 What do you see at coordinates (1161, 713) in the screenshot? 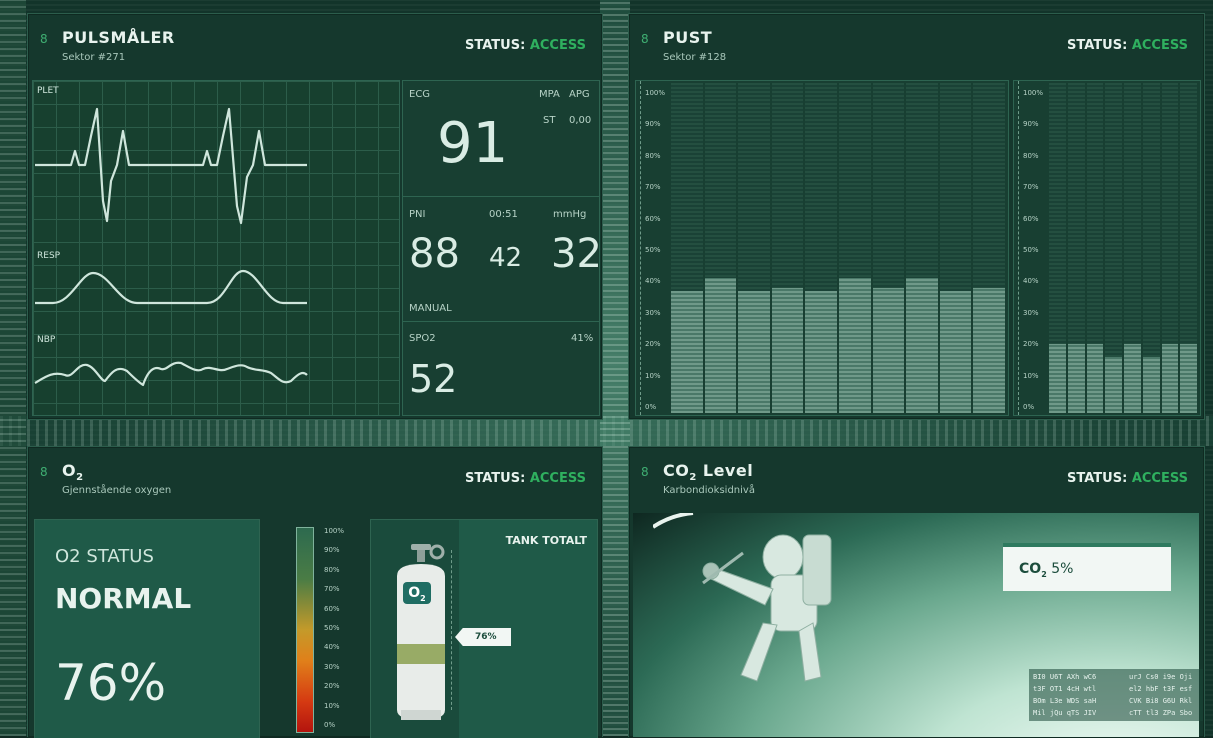
I see `code-line: cTT tl3 ZPa Sbo` at bounding box center [1161, 713].